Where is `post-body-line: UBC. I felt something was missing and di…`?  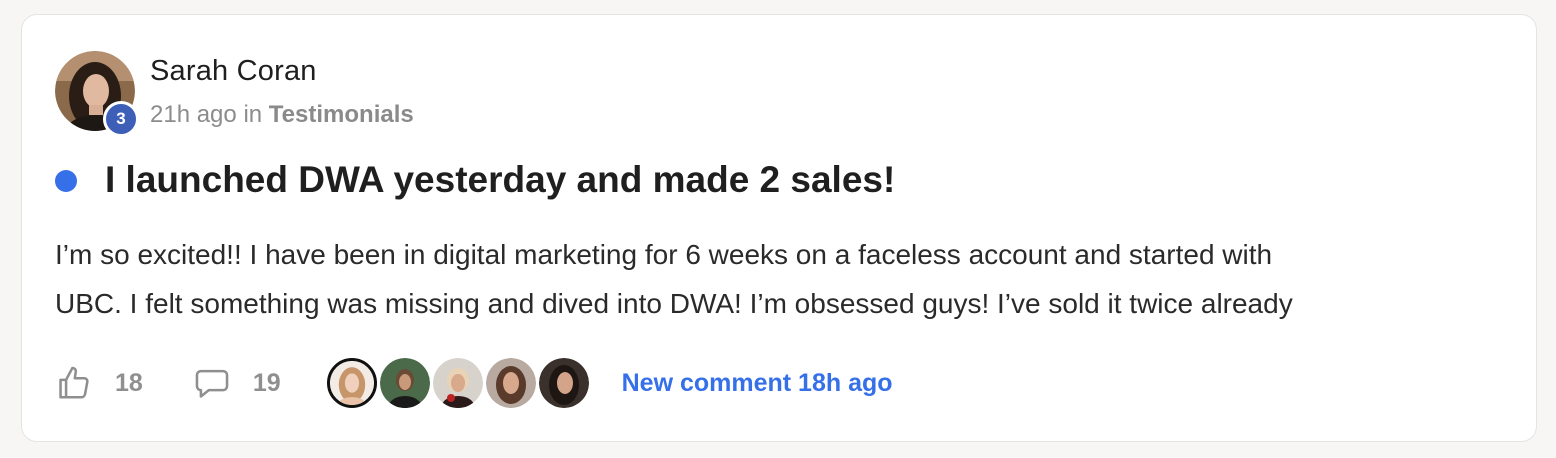 post-body-line: UBC. I felt something was missing and di… is located at coordinates (674, 303).